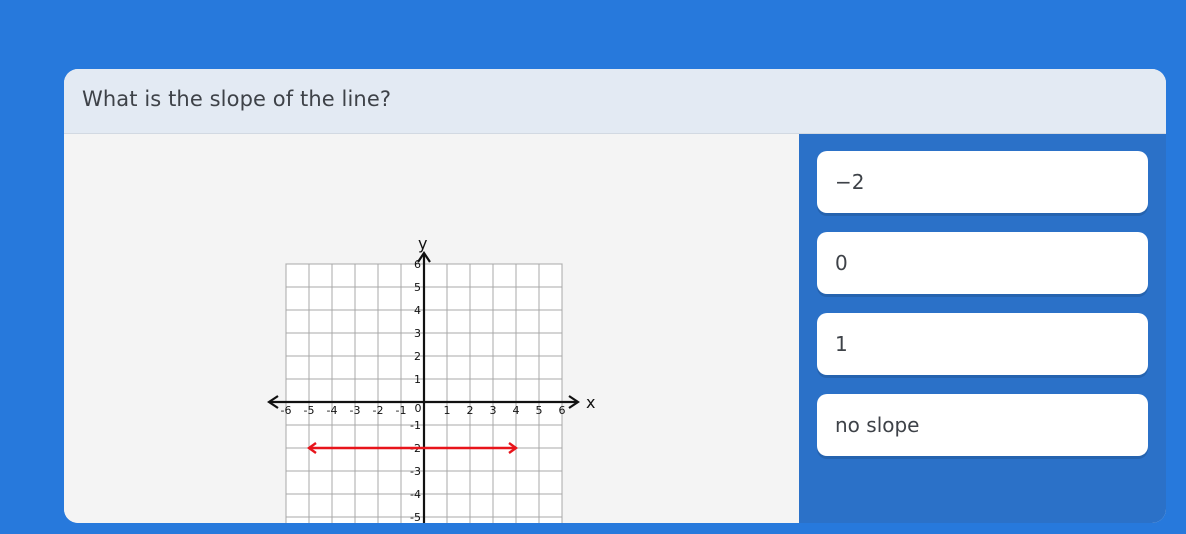 The image size is (1186, 534). What do you see at coordinates (422, 243) in the screenshot?
I see `y-axis-label: y` at bounding box center [422, 243].